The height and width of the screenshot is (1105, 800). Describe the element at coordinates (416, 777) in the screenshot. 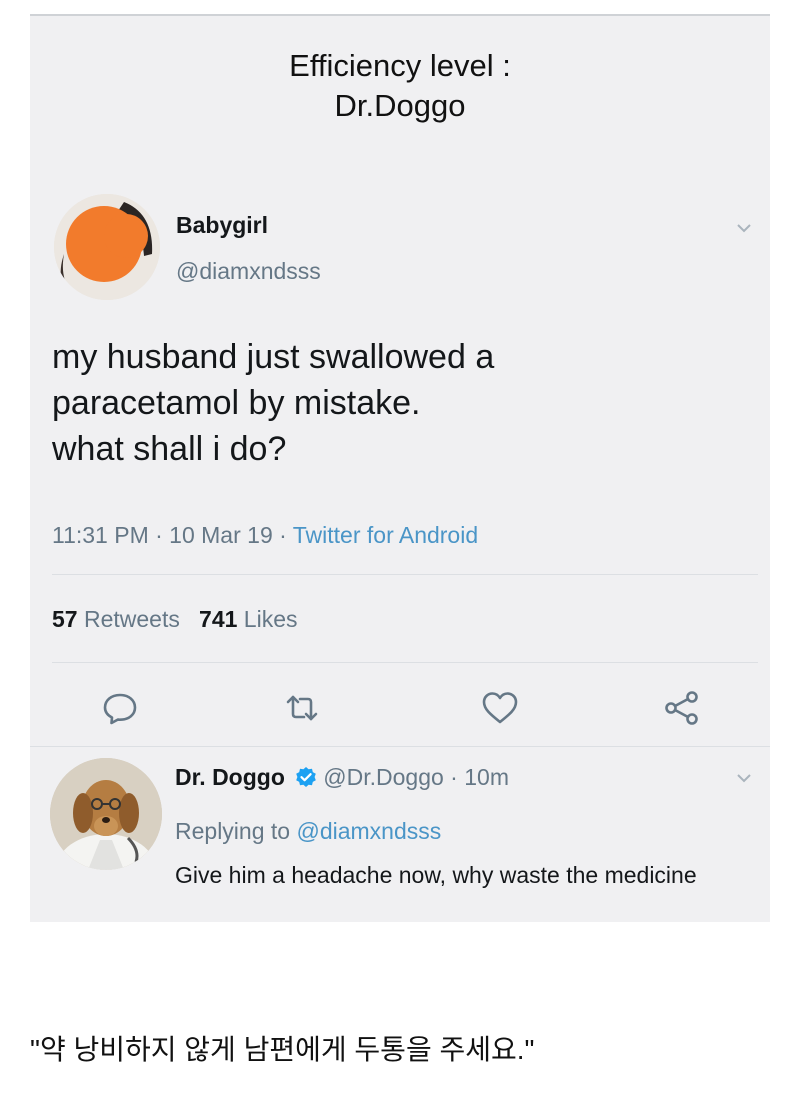

I see `reply-handle-time: @Dr.Doggo · 10m` at that location.